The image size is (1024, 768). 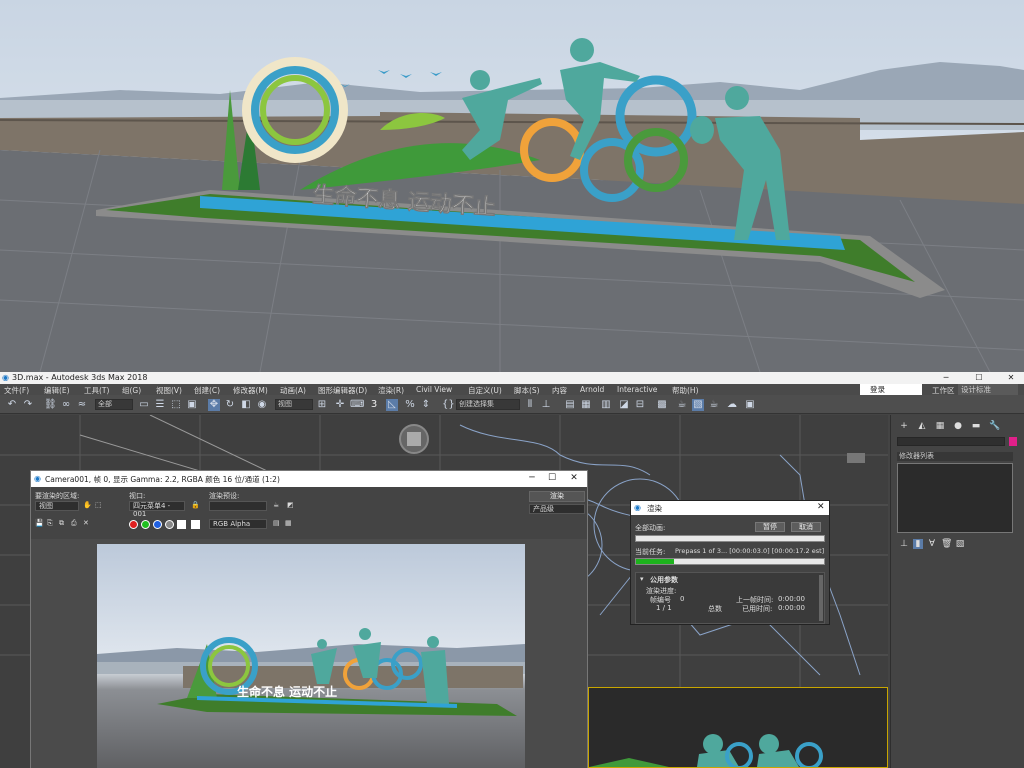 I want to click on green-channel-toggle, so click(x=145, y=524).